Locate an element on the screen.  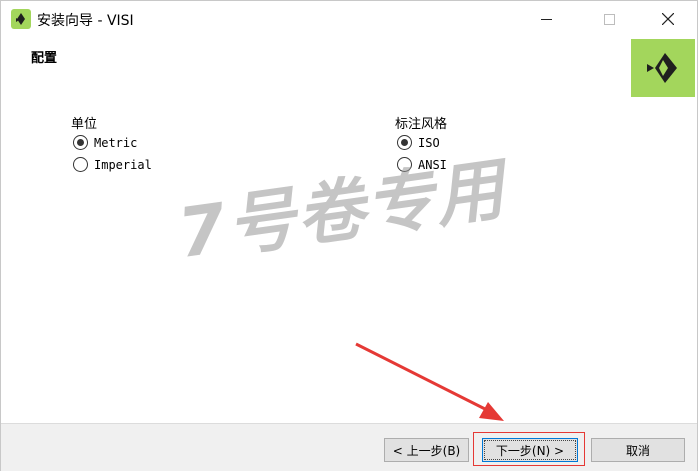
footer-bar: < 上一步(B) 下一步(N) > 取消 is located at coordinates (349, 447).